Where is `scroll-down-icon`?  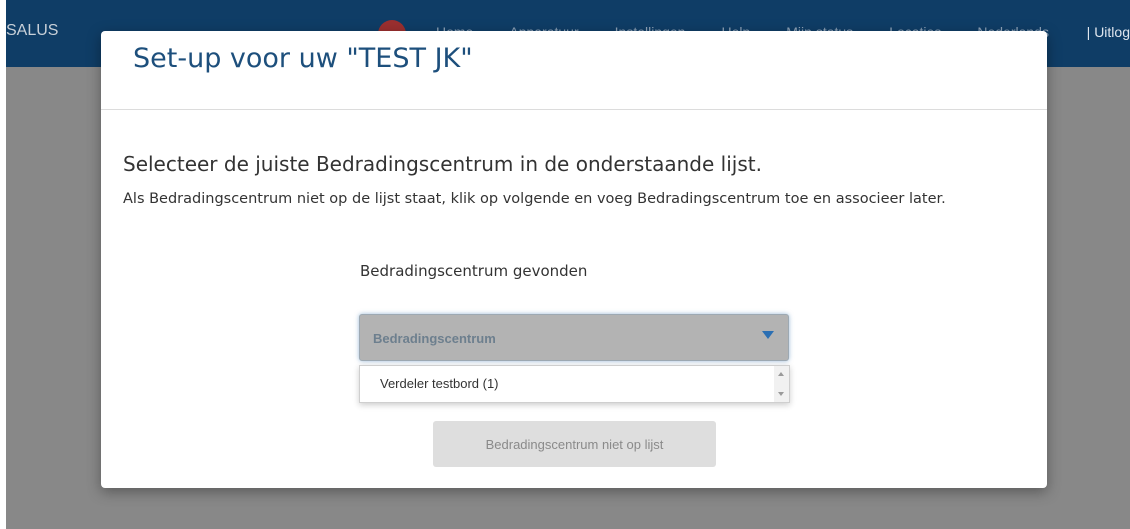
scroll-down-icon is located at coordinates (781, 394).